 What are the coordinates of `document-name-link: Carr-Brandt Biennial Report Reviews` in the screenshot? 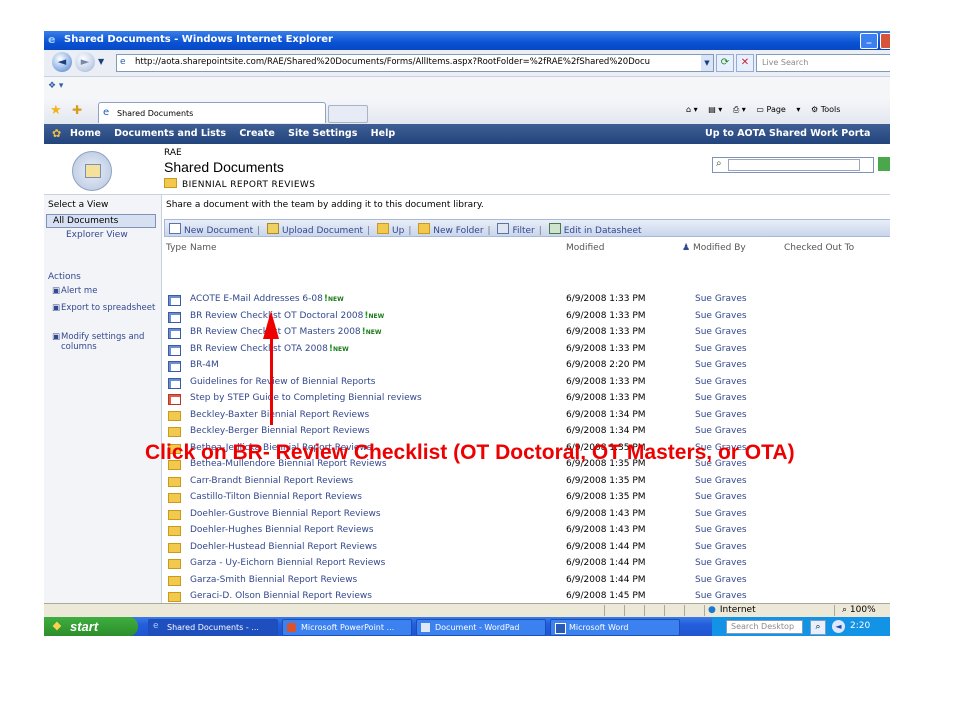 It's located at (271, 481).